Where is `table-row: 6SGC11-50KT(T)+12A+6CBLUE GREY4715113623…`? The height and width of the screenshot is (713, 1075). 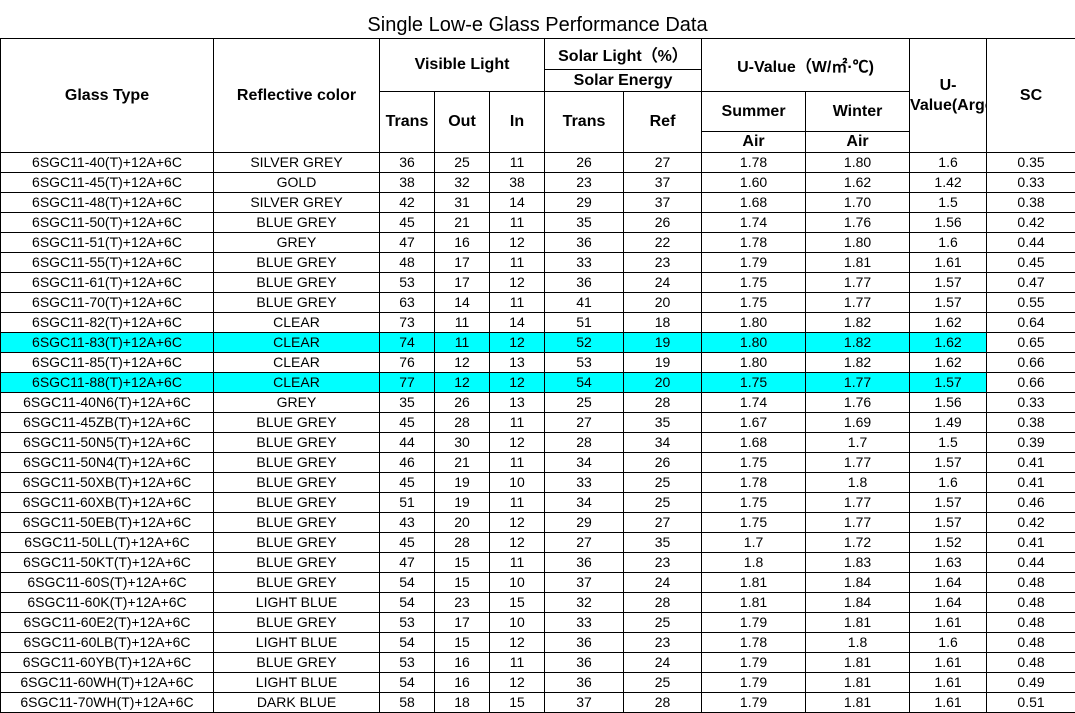 table-row: 6SGC11-50KT(T)+12A+6CBLUE GREY4715113623… is located at coordinates (538, 563).